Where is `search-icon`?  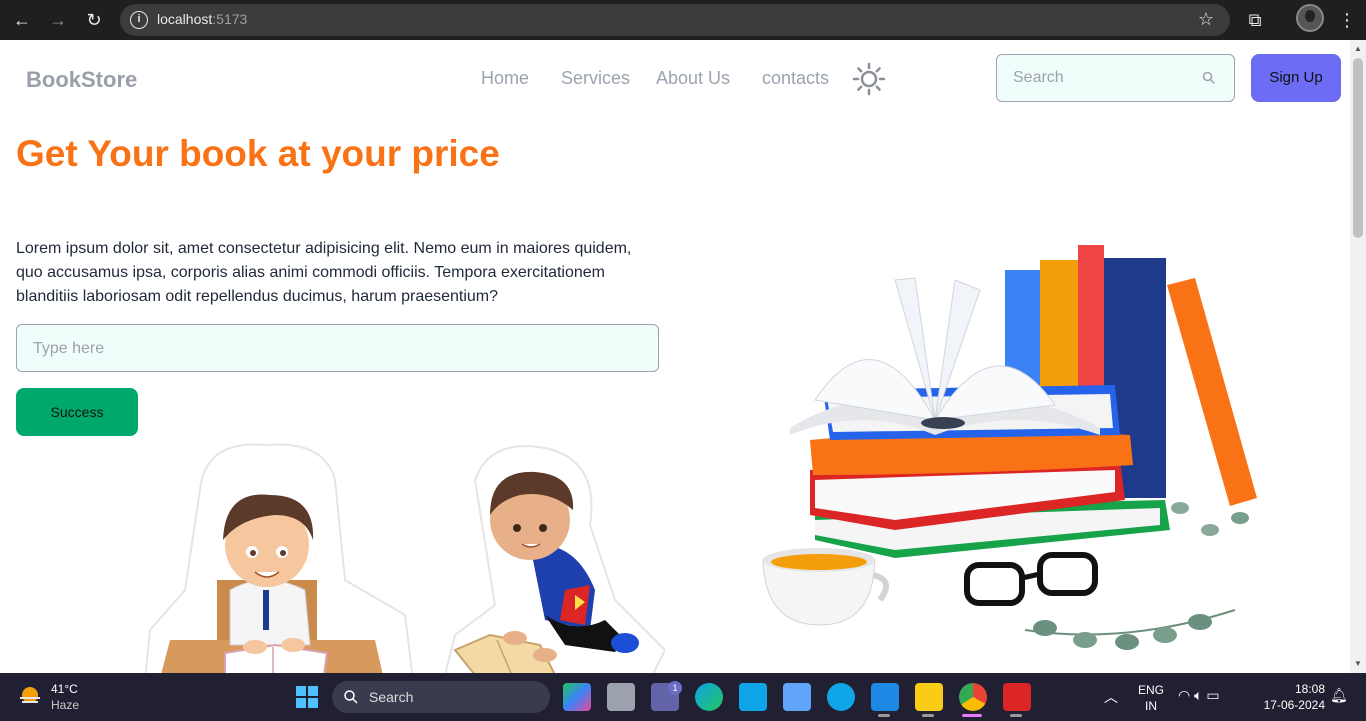
search-icon is located at coordinates (1209, 78).